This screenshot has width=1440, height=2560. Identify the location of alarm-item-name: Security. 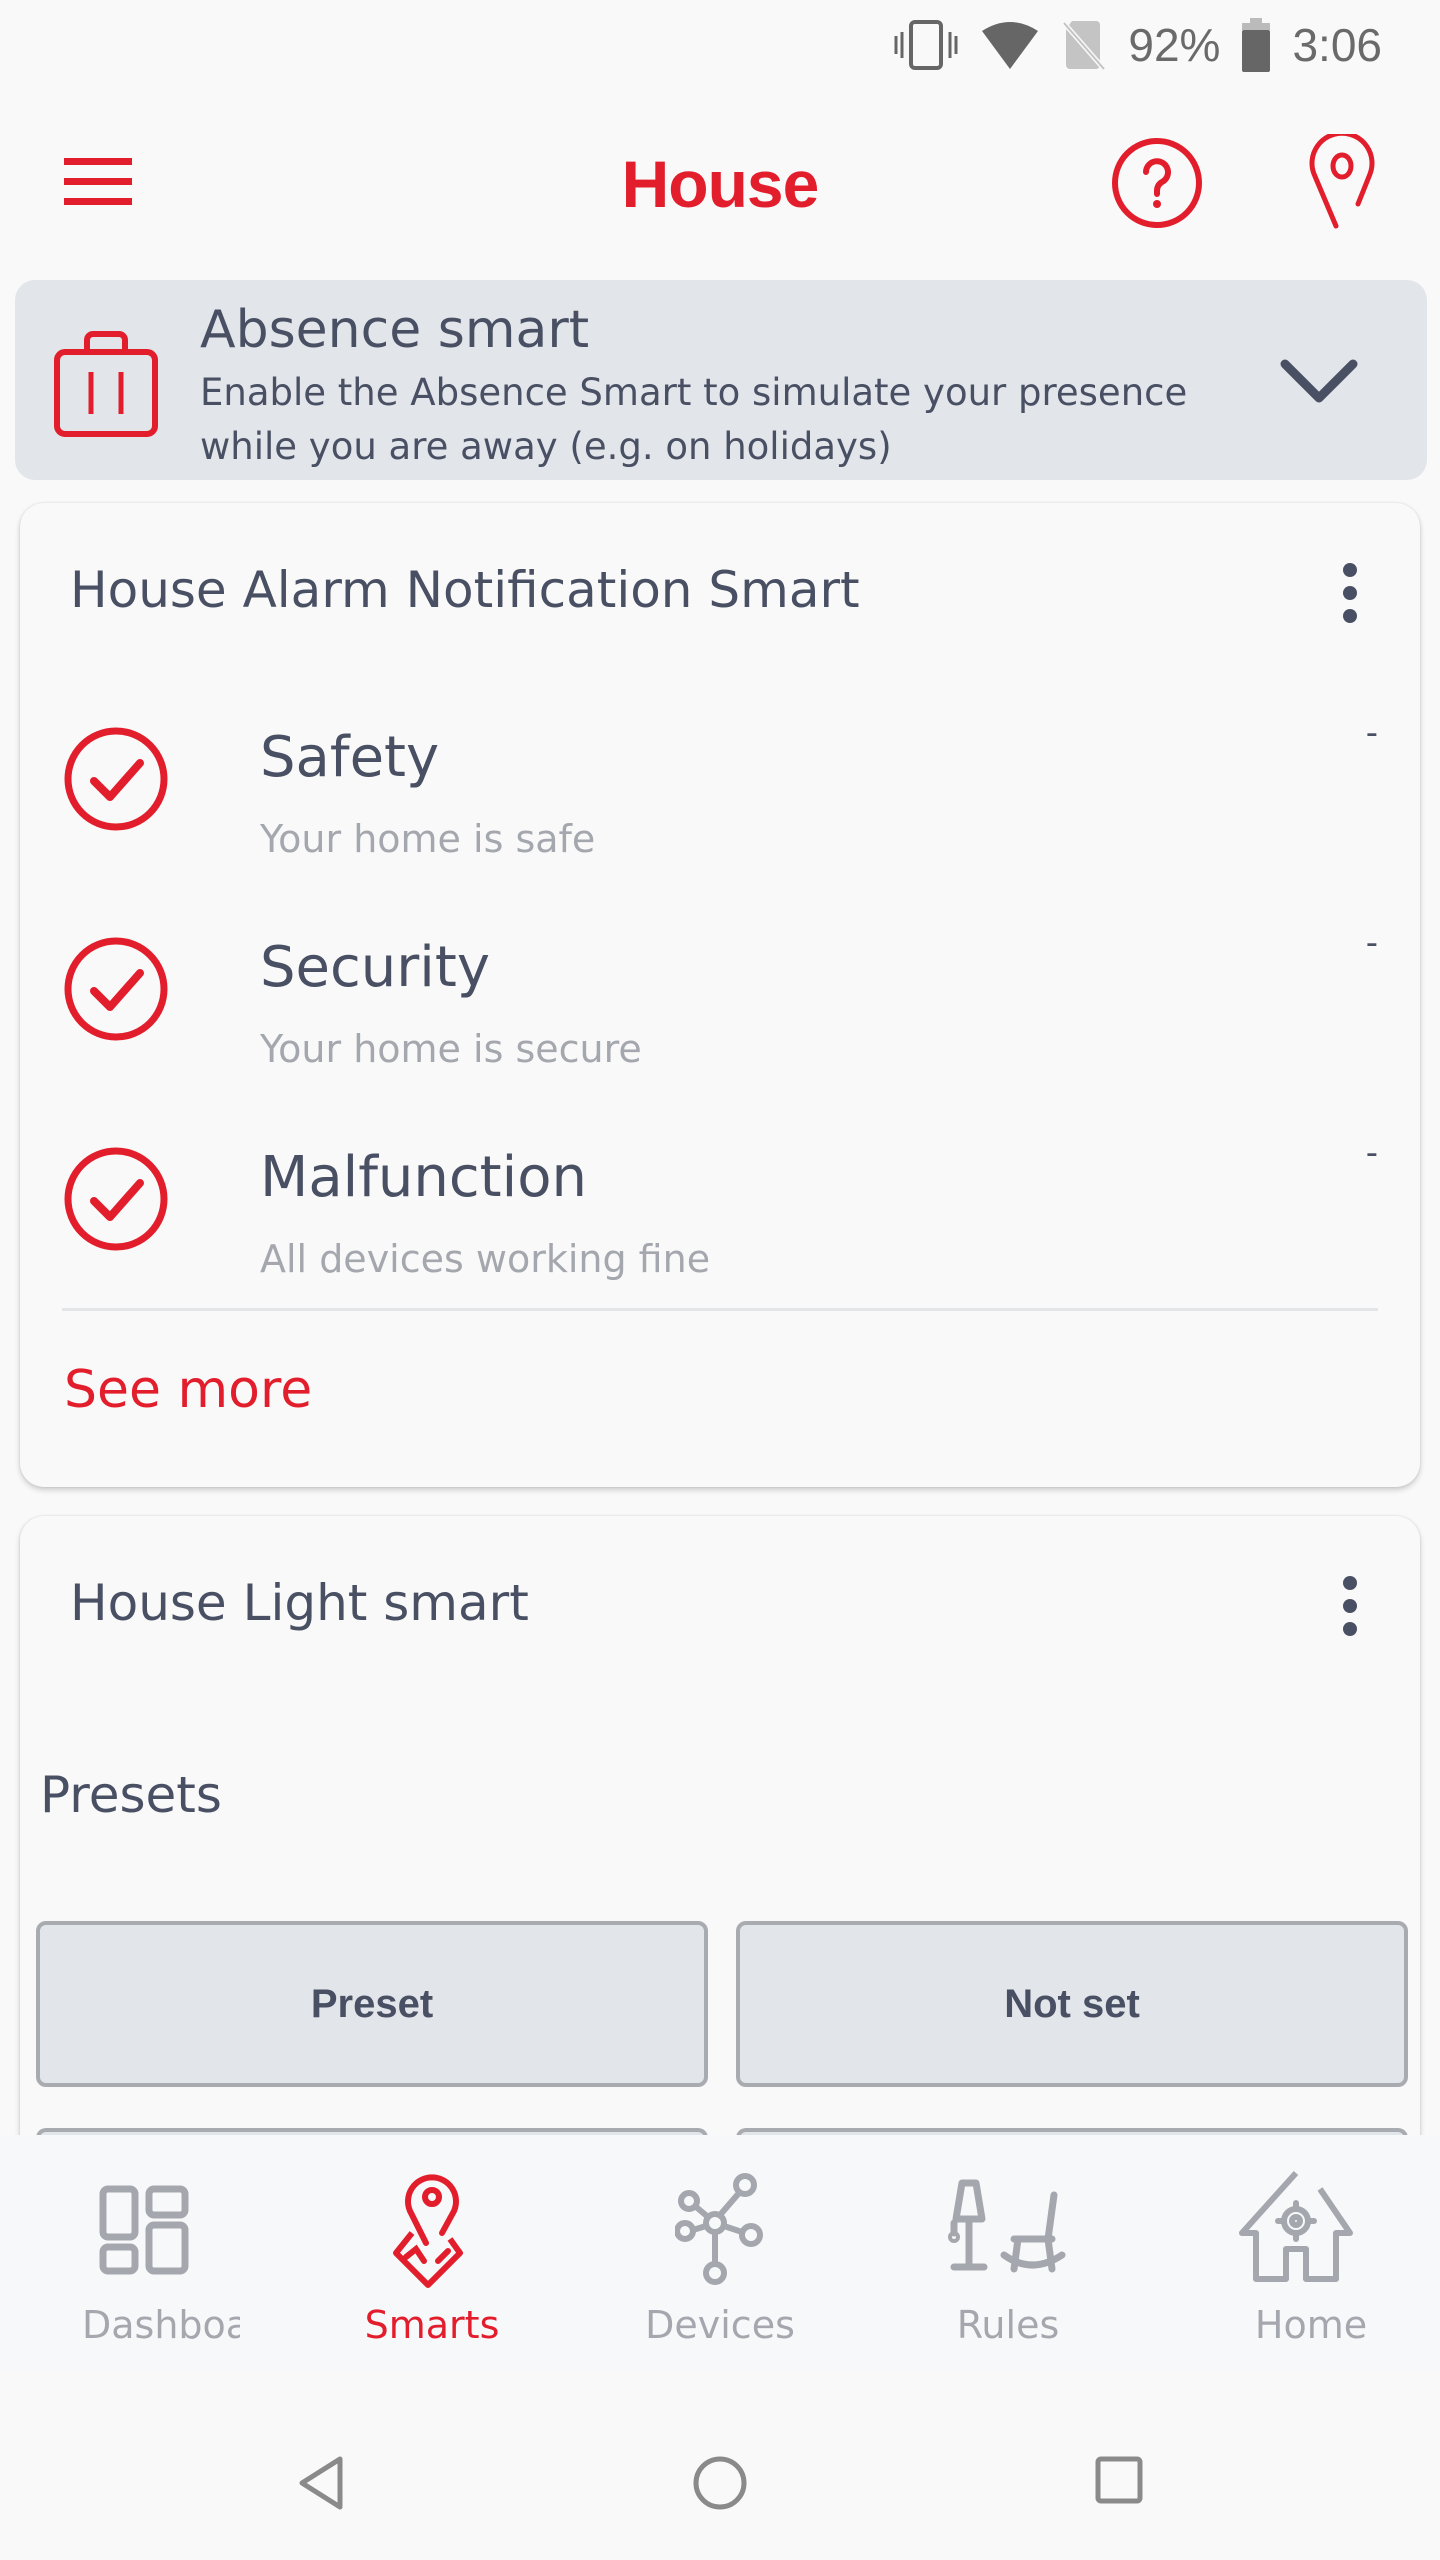
(375, 967).